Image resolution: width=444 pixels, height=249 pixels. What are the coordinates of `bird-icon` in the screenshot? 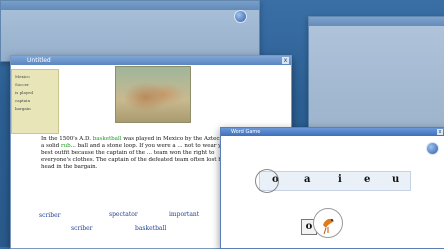 It's located at (328, 223).